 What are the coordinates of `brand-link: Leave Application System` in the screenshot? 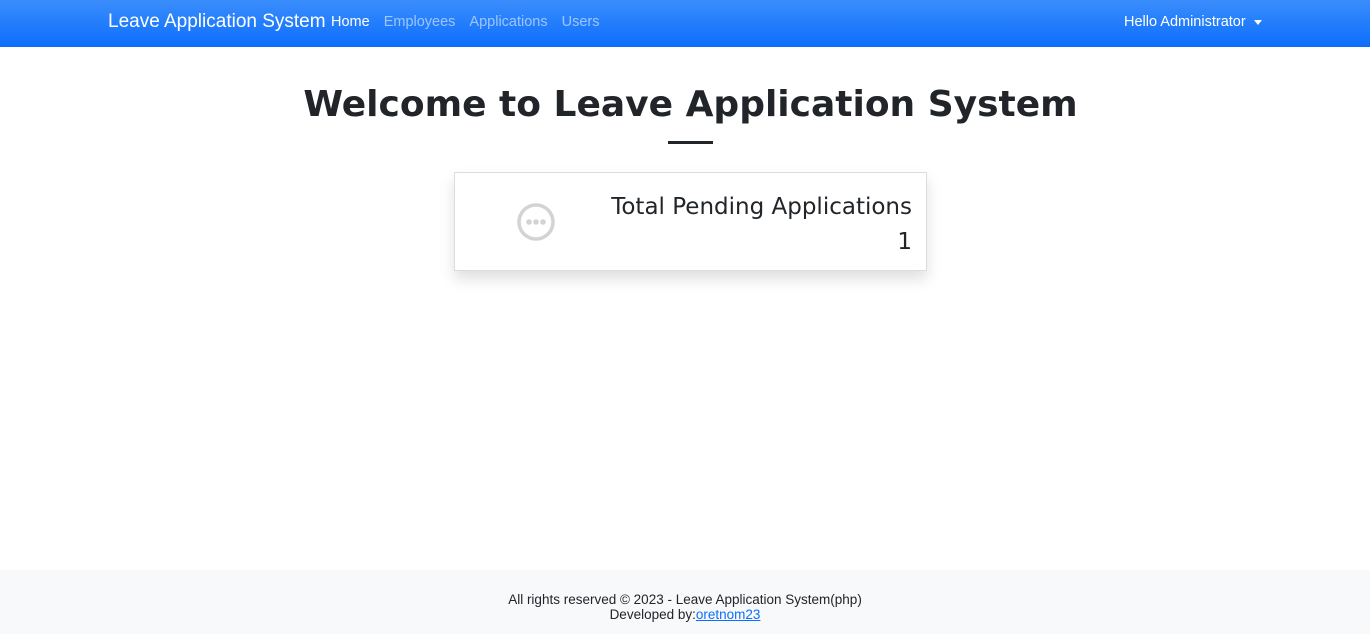 It's located at (217, 22).